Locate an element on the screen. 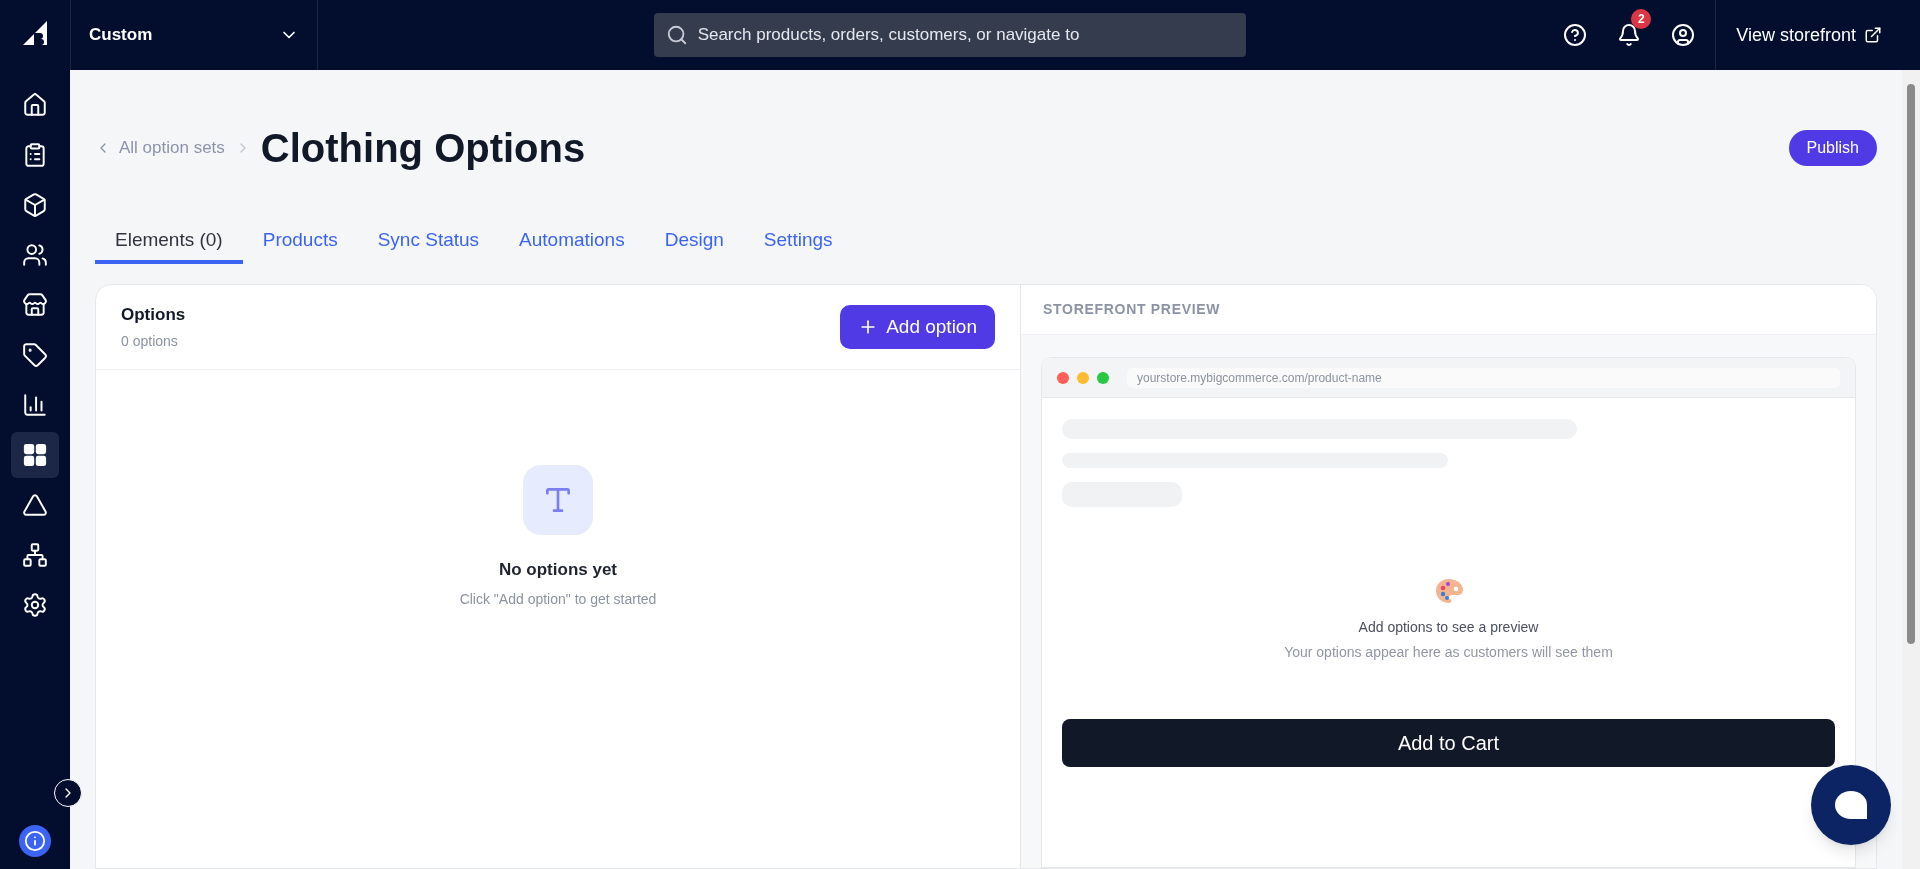  palette-icon is located at coordinates (1448, 591).